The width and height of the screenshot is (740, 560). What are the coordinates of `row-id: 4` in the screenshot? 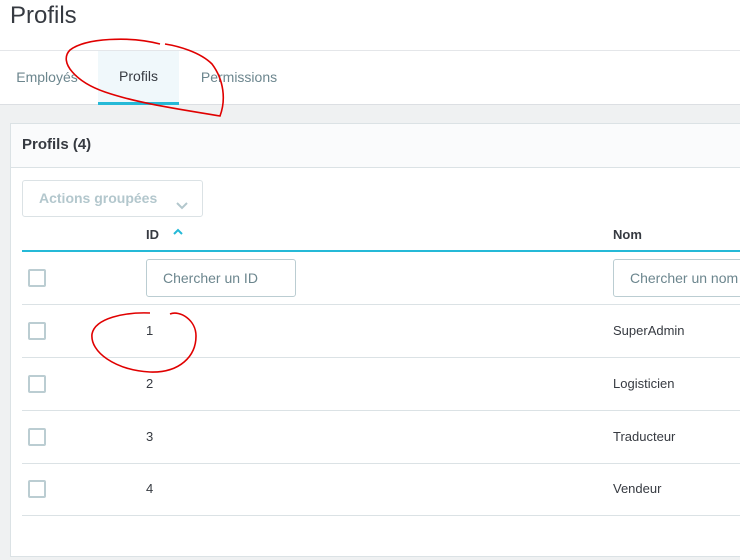 It's located at (150, 488).